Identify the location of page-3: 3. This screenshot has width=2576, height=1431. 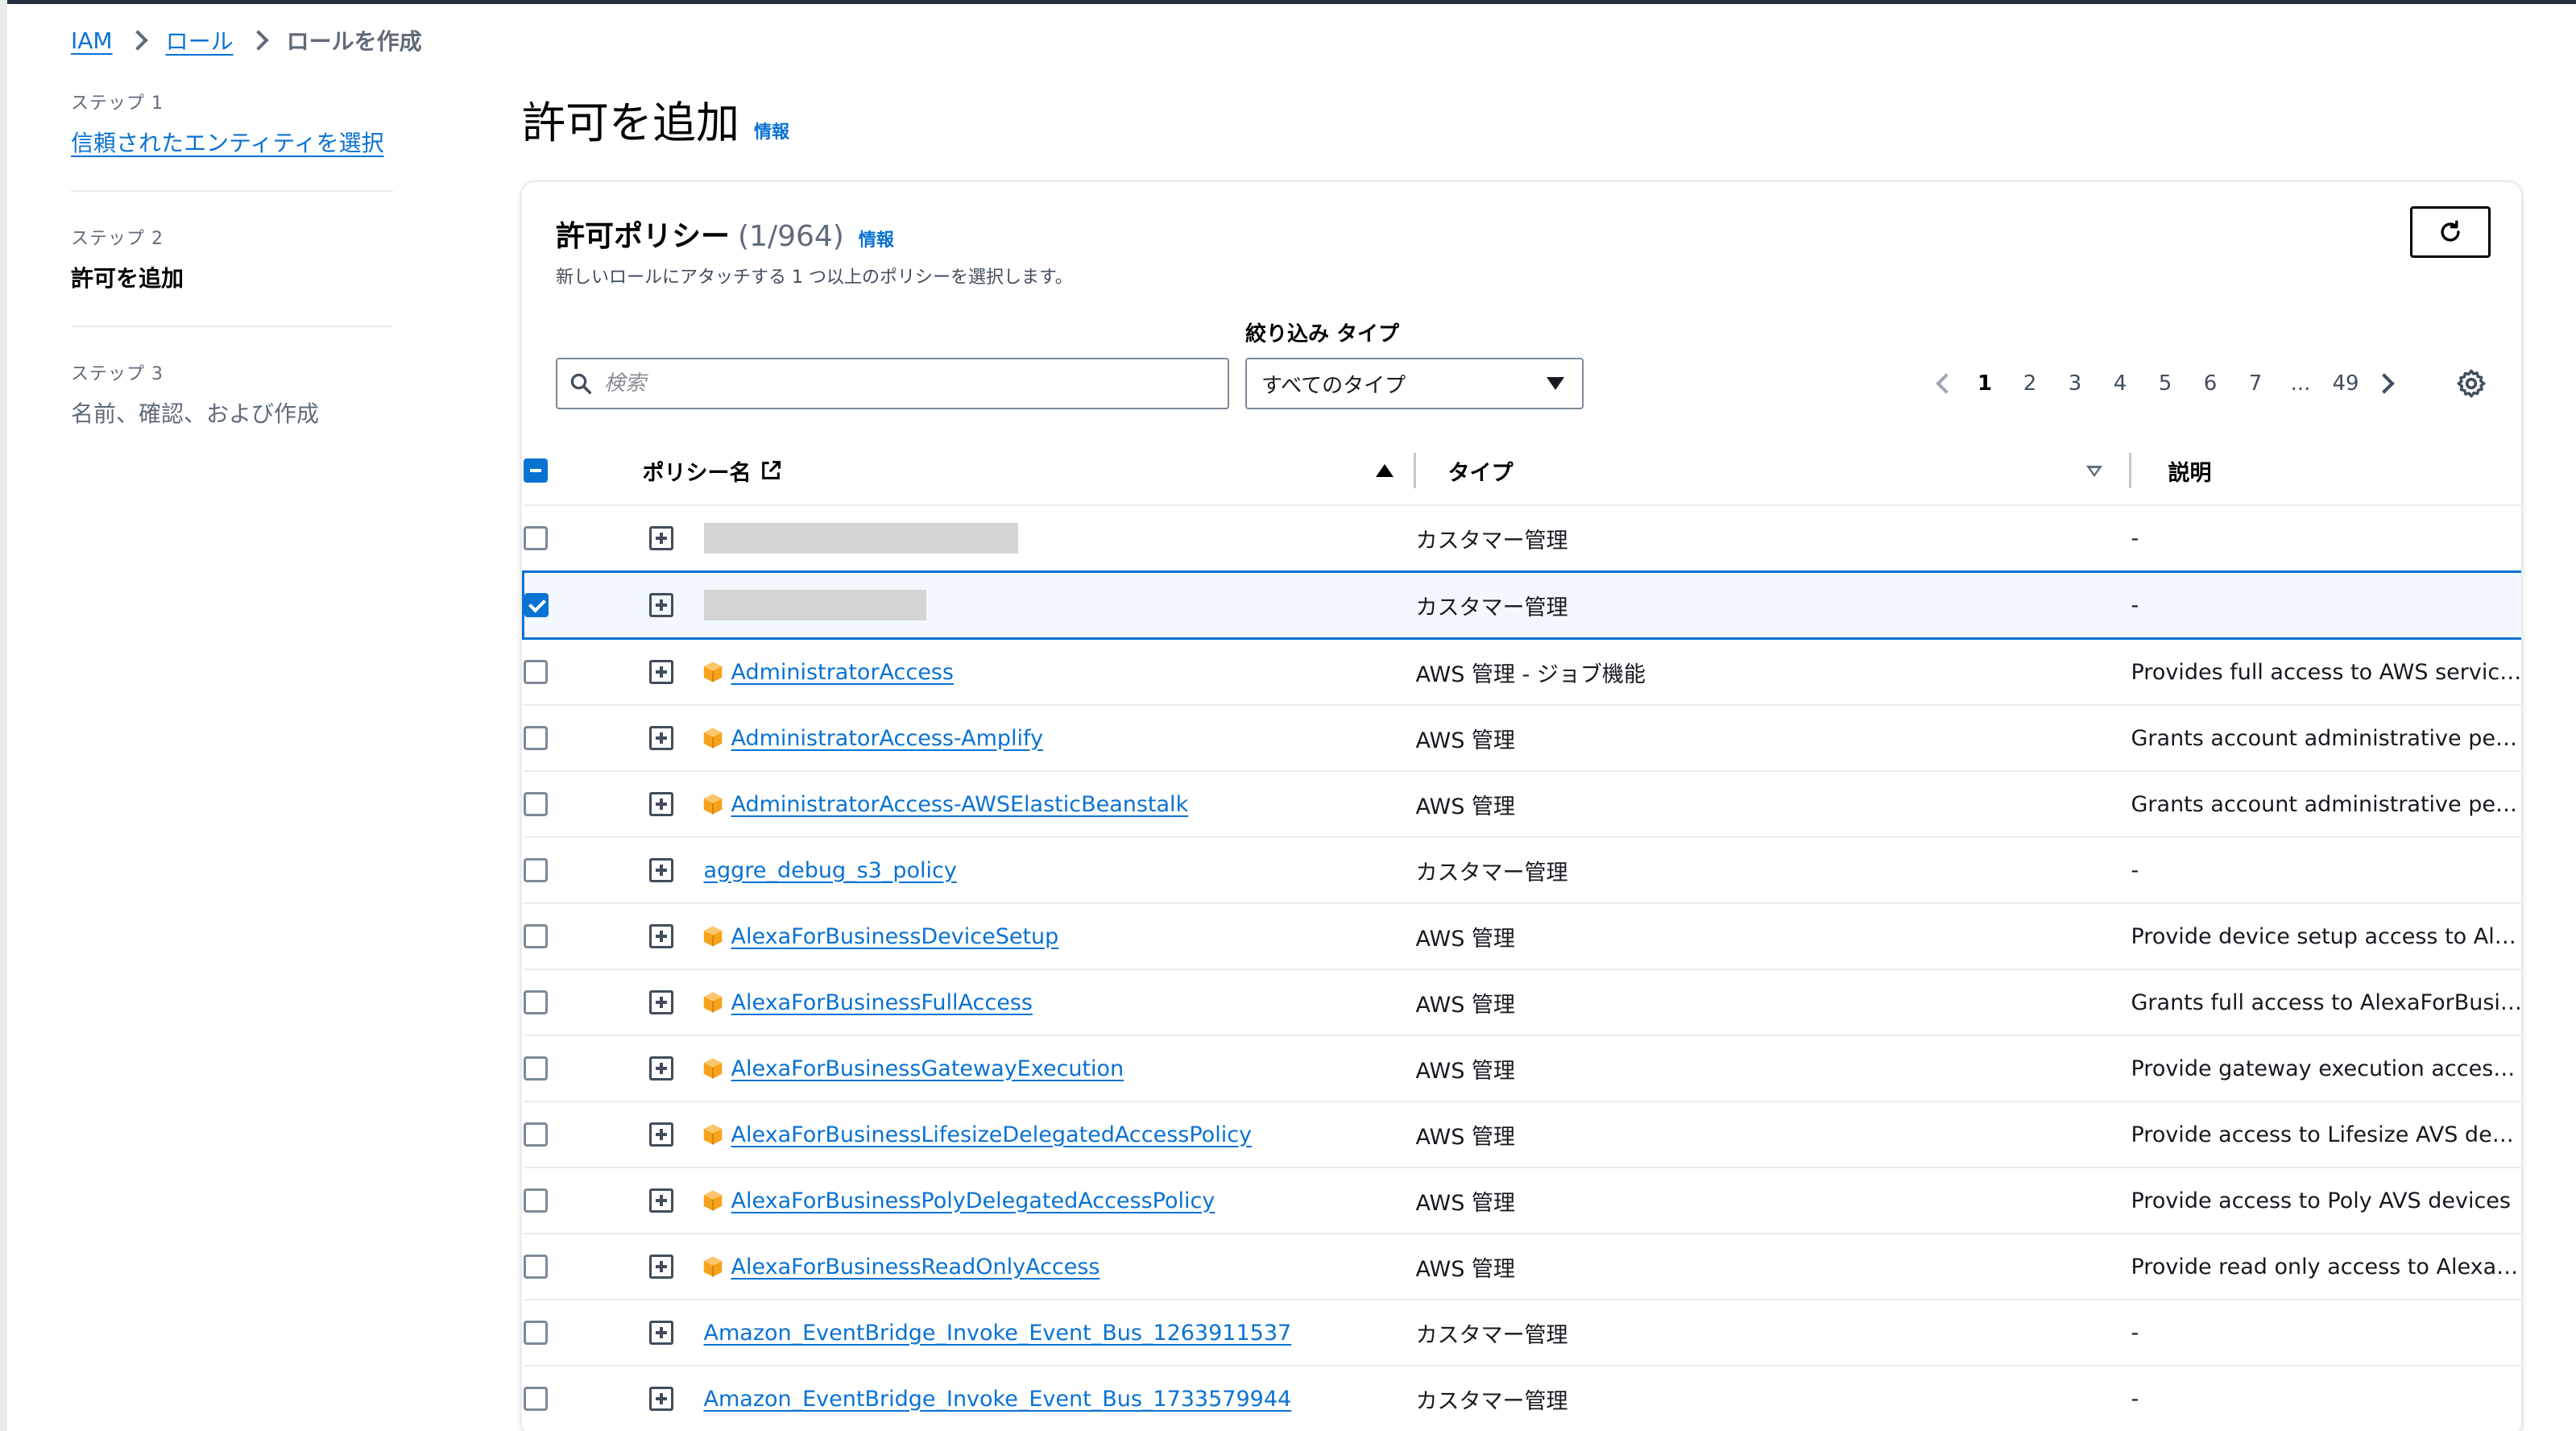
(2075, 383).